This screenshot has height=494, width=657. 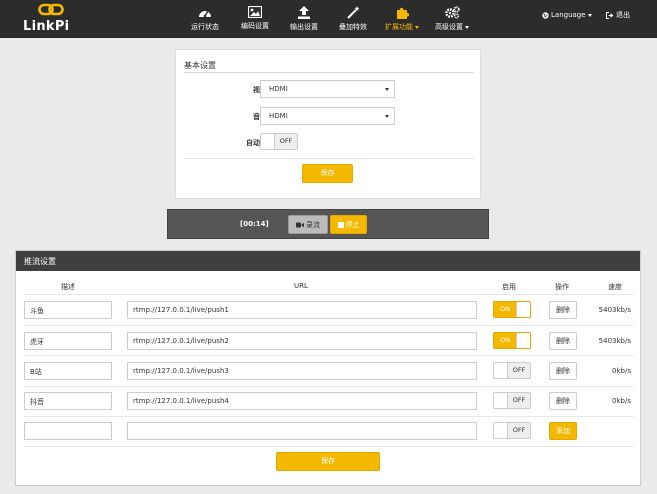 What do you see at coordinates (402, 27) in the screenshot?
I see `nav-label-extensions: 扩展功能` at bounding box center [402, 27].